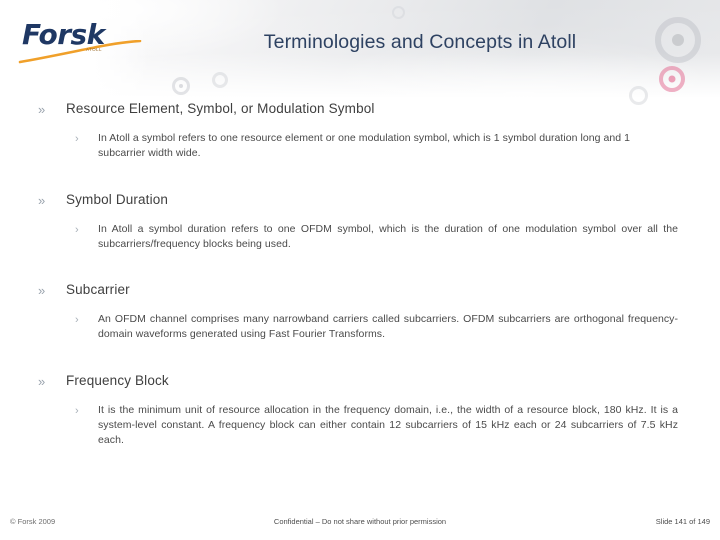 Image resolution: width=720 pixels, height=540 pixels. What do you see at coordinates (80, 52) in the screenshot?
I see `forsk-logo-swoosh-icon` at bounding box center [80, 52].